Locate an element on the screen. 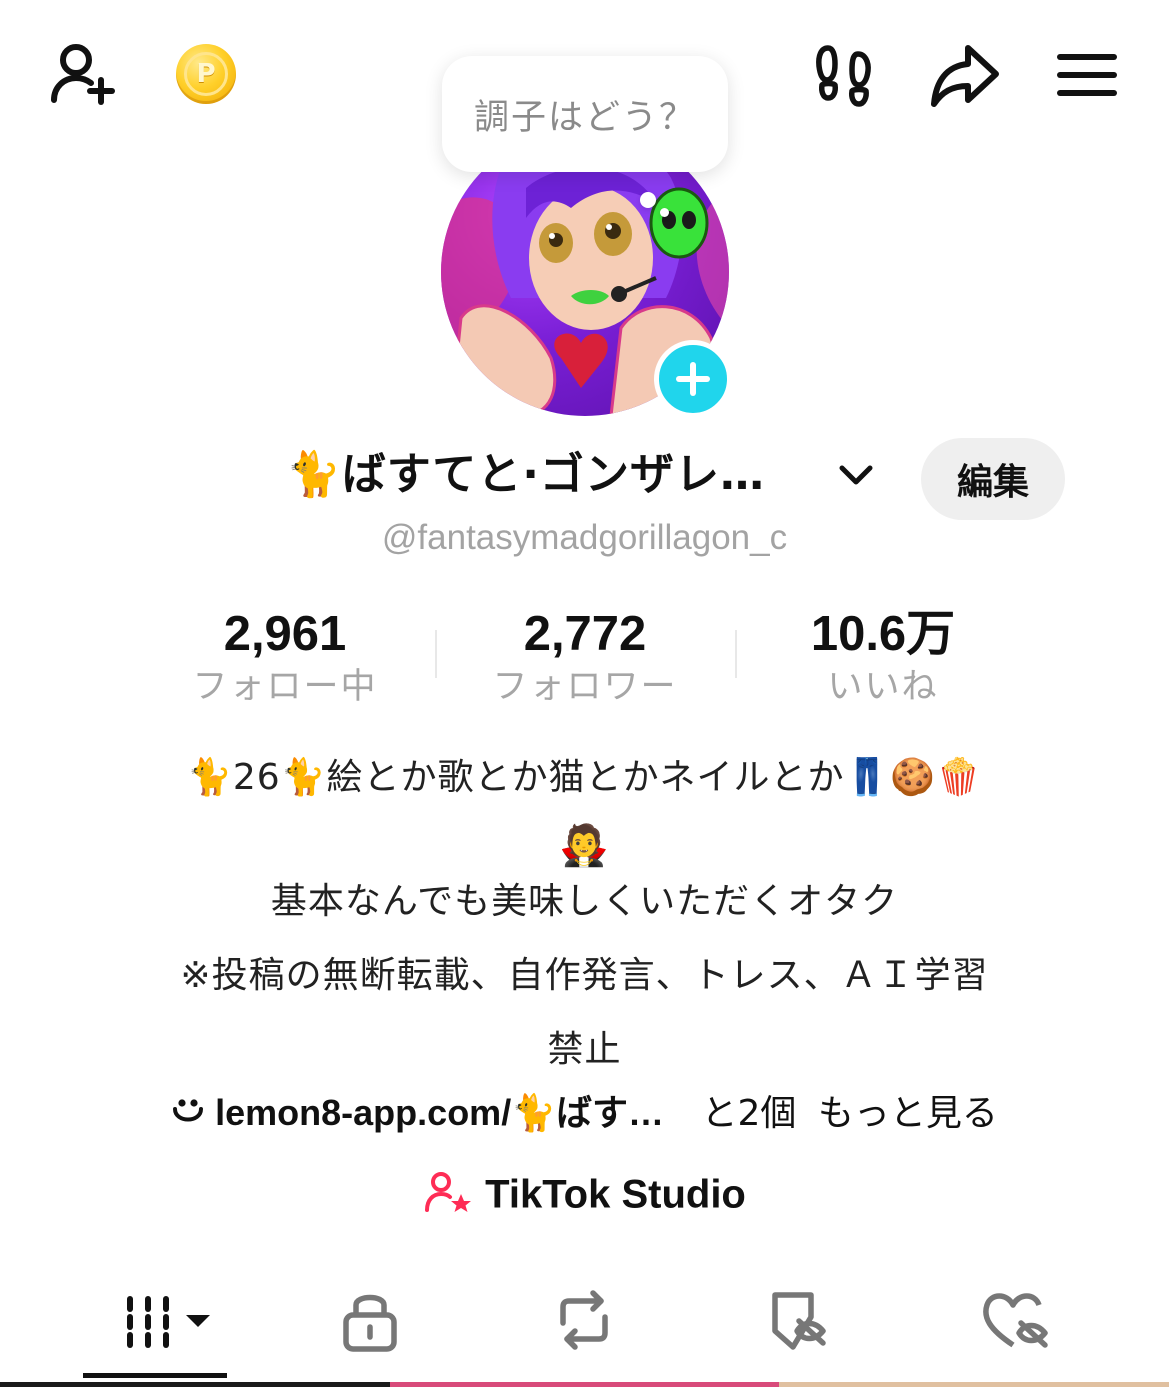 This screenshot has width=1169, height=1387. tiktok-studio-link: TikTok Studio is located at coordinates (584, 1197).